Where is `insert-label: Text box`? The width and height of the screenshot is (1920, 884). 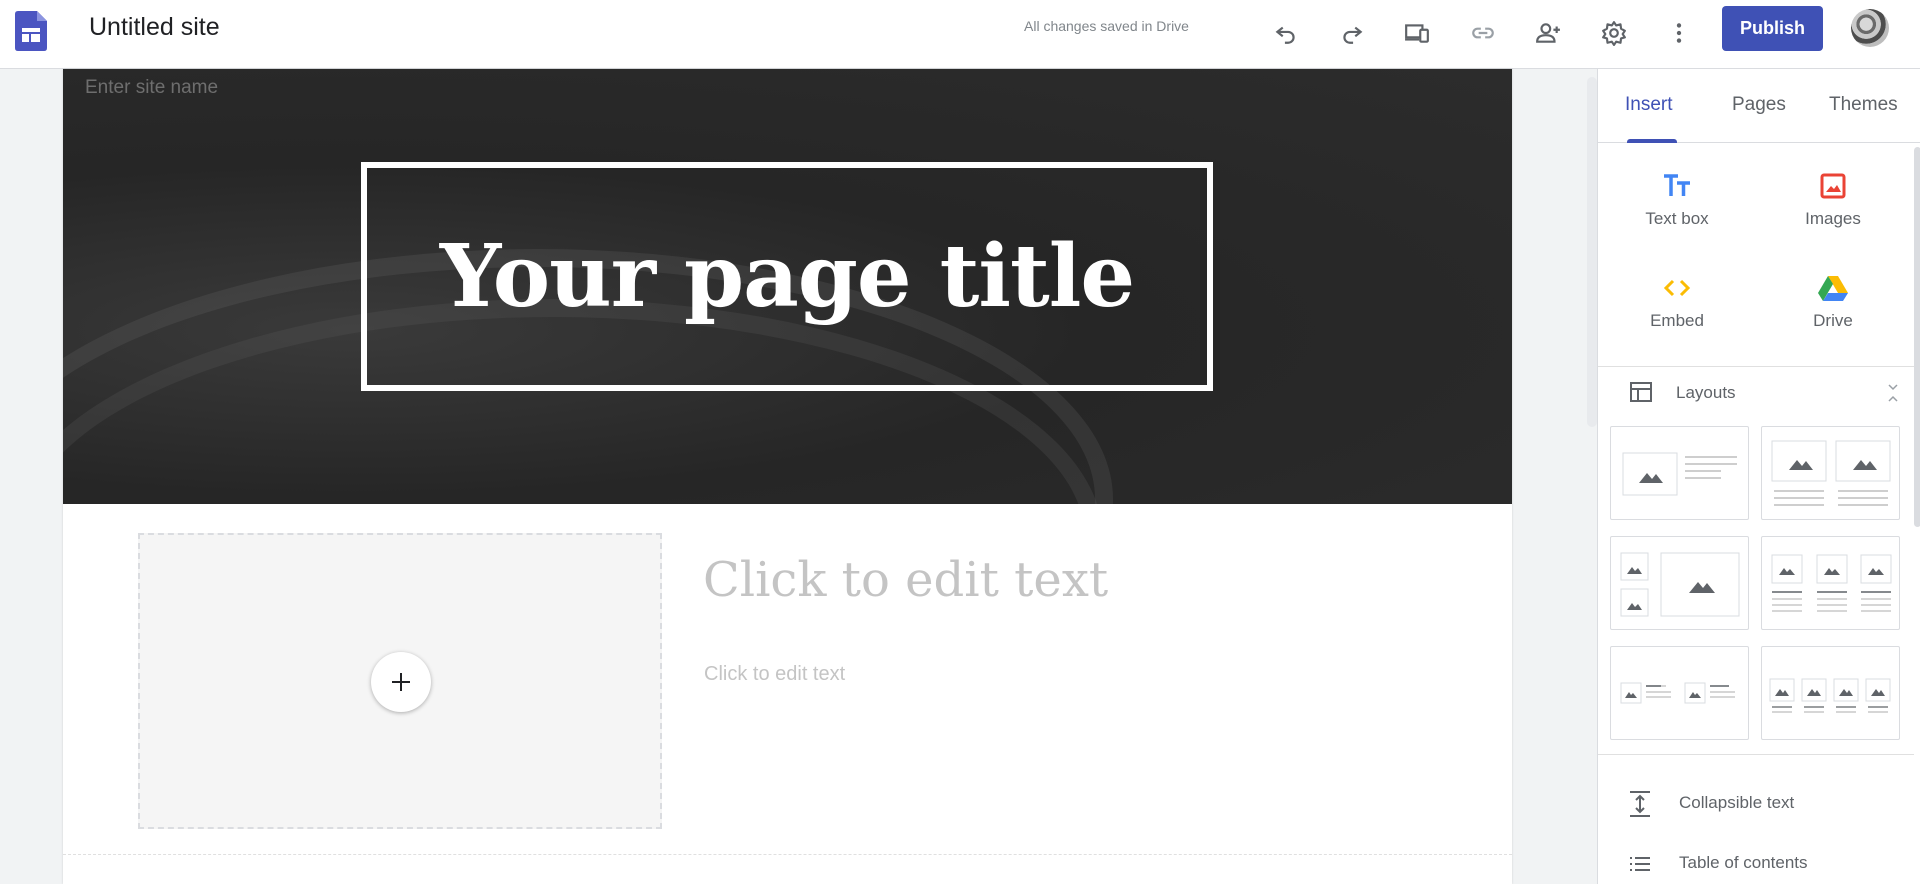 insert-label: Text box is located at coordinates (1677, 218).